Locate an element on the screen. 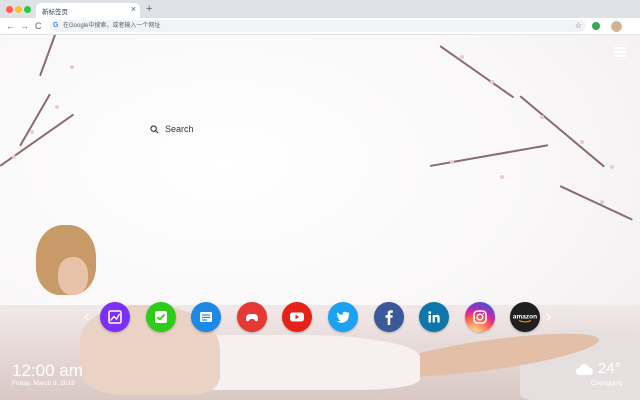 This screenshot has height=400, width=640. weather-temperature: 24° is located at coordinates (609, 368).